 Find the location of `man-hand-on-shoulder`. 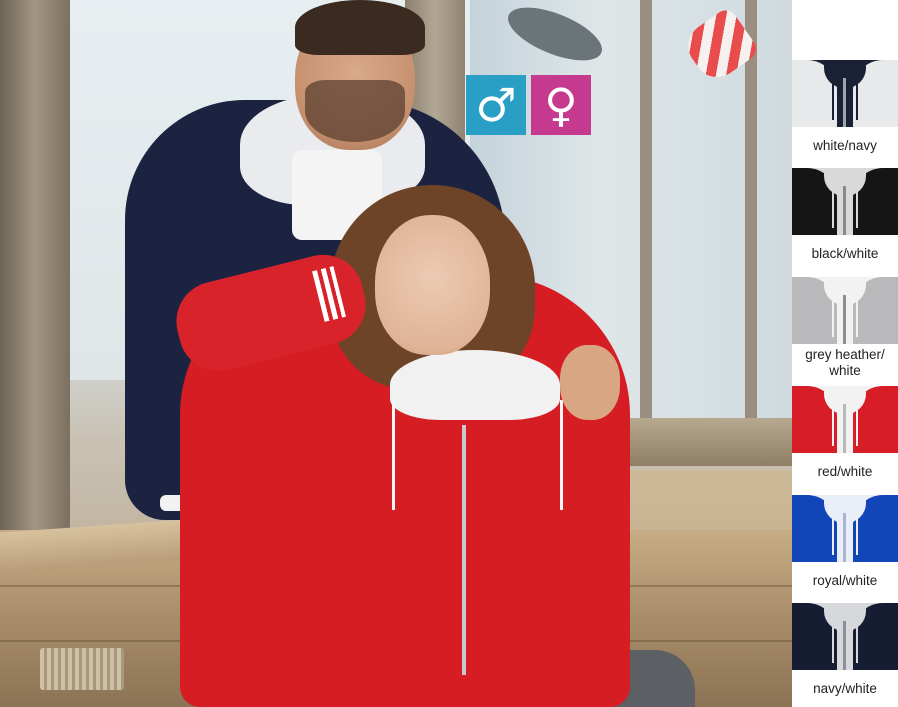

man-hand-on-shoulder is located at coordinates (590, 382).